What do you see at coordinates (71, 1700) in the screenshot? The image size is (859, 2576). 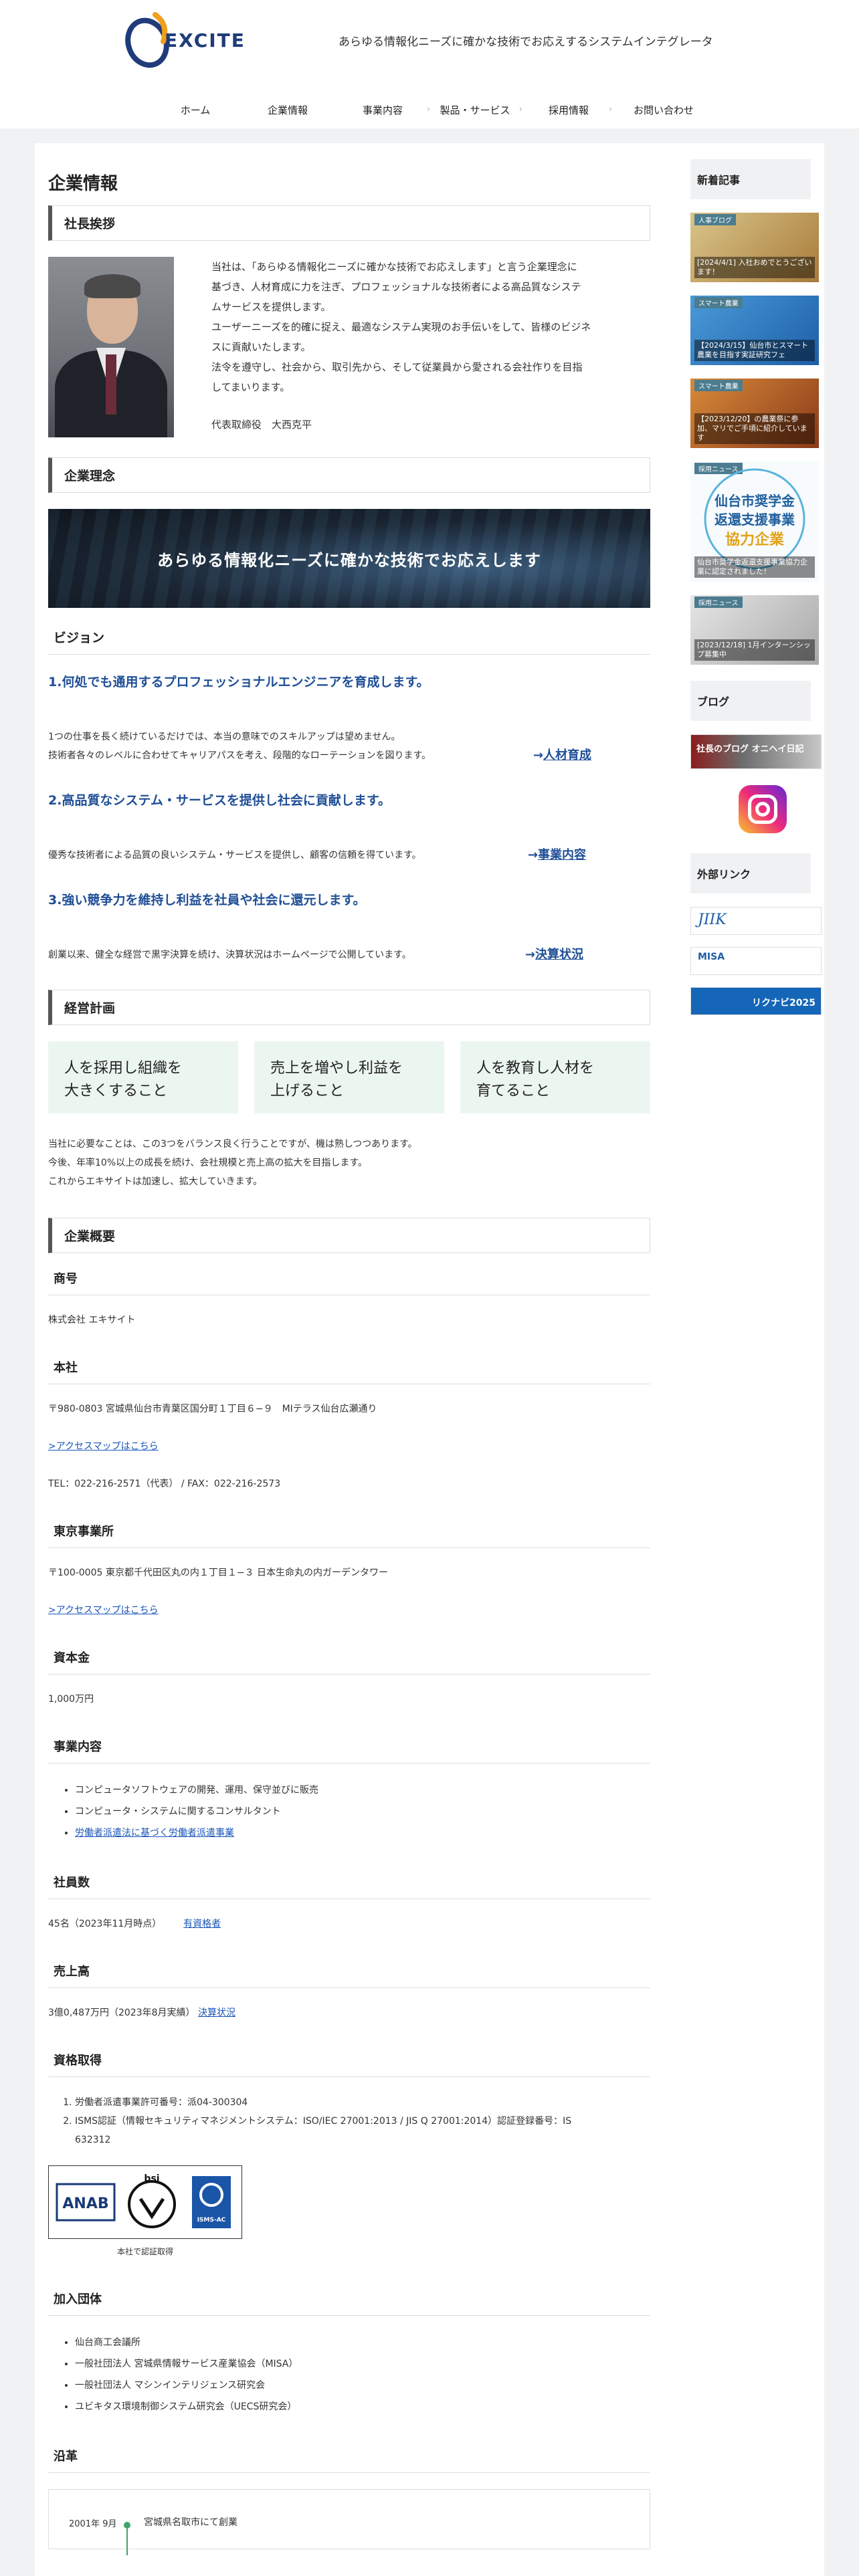 I see `value-text: 1,000万円` at bounding box center [71, 1700].